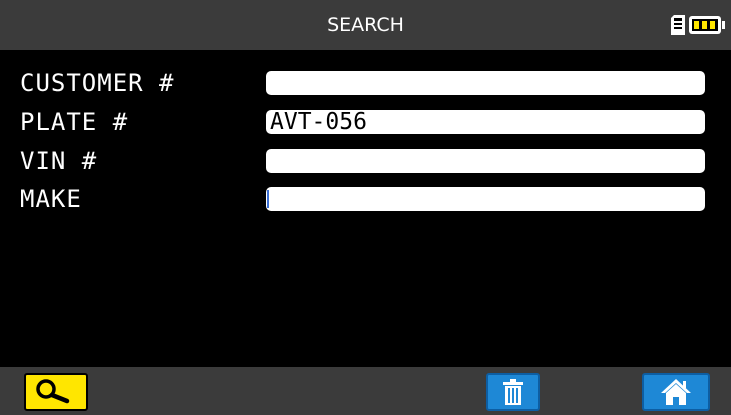 This screenshot has height=415, width=731. I want to click on status-icons, so click(698, 25).